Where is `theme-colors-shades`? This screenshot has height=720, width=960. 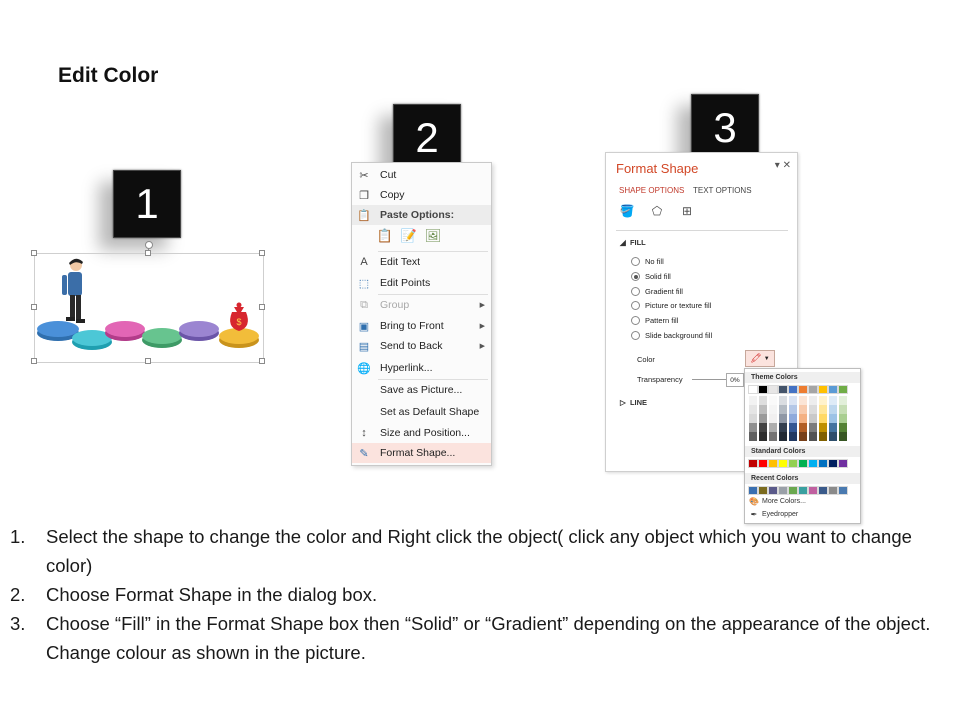
theme-colors-shades is located at coordinates (798, 418).